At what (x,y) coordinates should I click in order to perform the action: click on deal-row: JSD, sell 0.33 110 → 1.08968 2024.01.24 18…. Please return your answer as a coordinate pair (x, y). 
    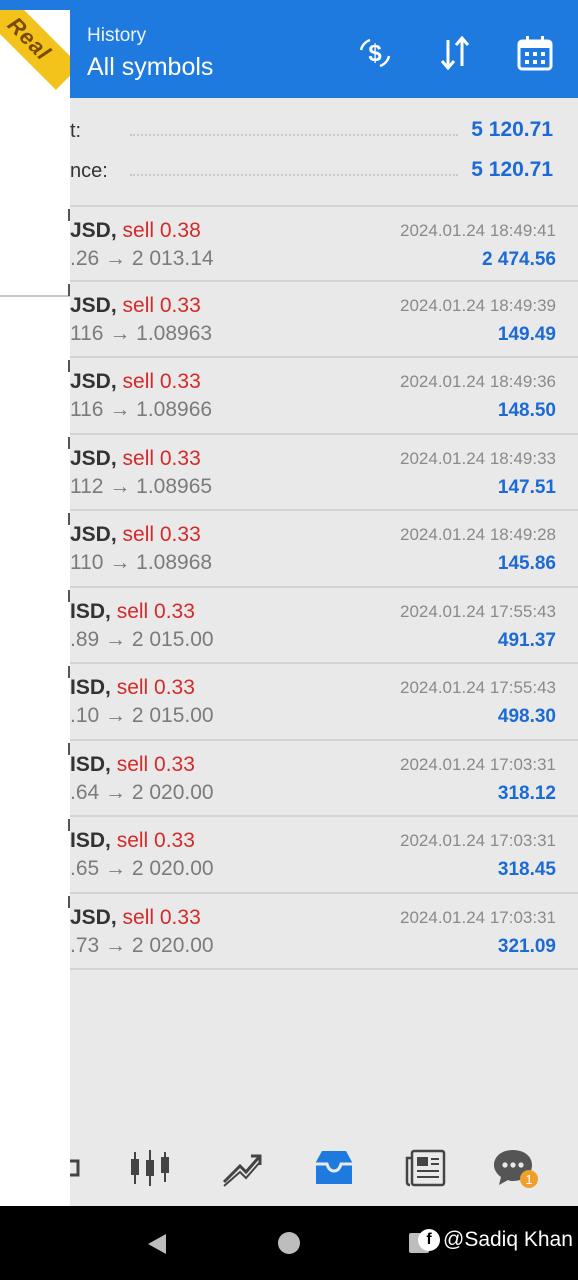
    Looking at the image, I should click on (323, 549).